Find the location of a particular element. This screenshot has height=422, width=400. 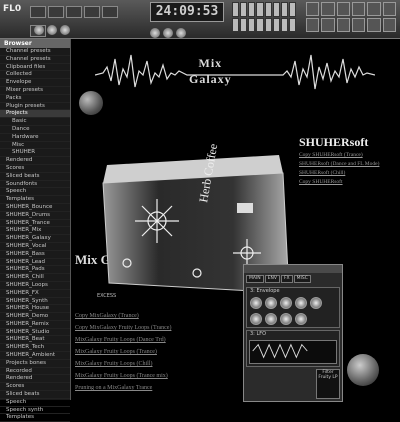

shuher-link: Copy SHUHERsoft (Trance) is located at coordinates (349, 156).